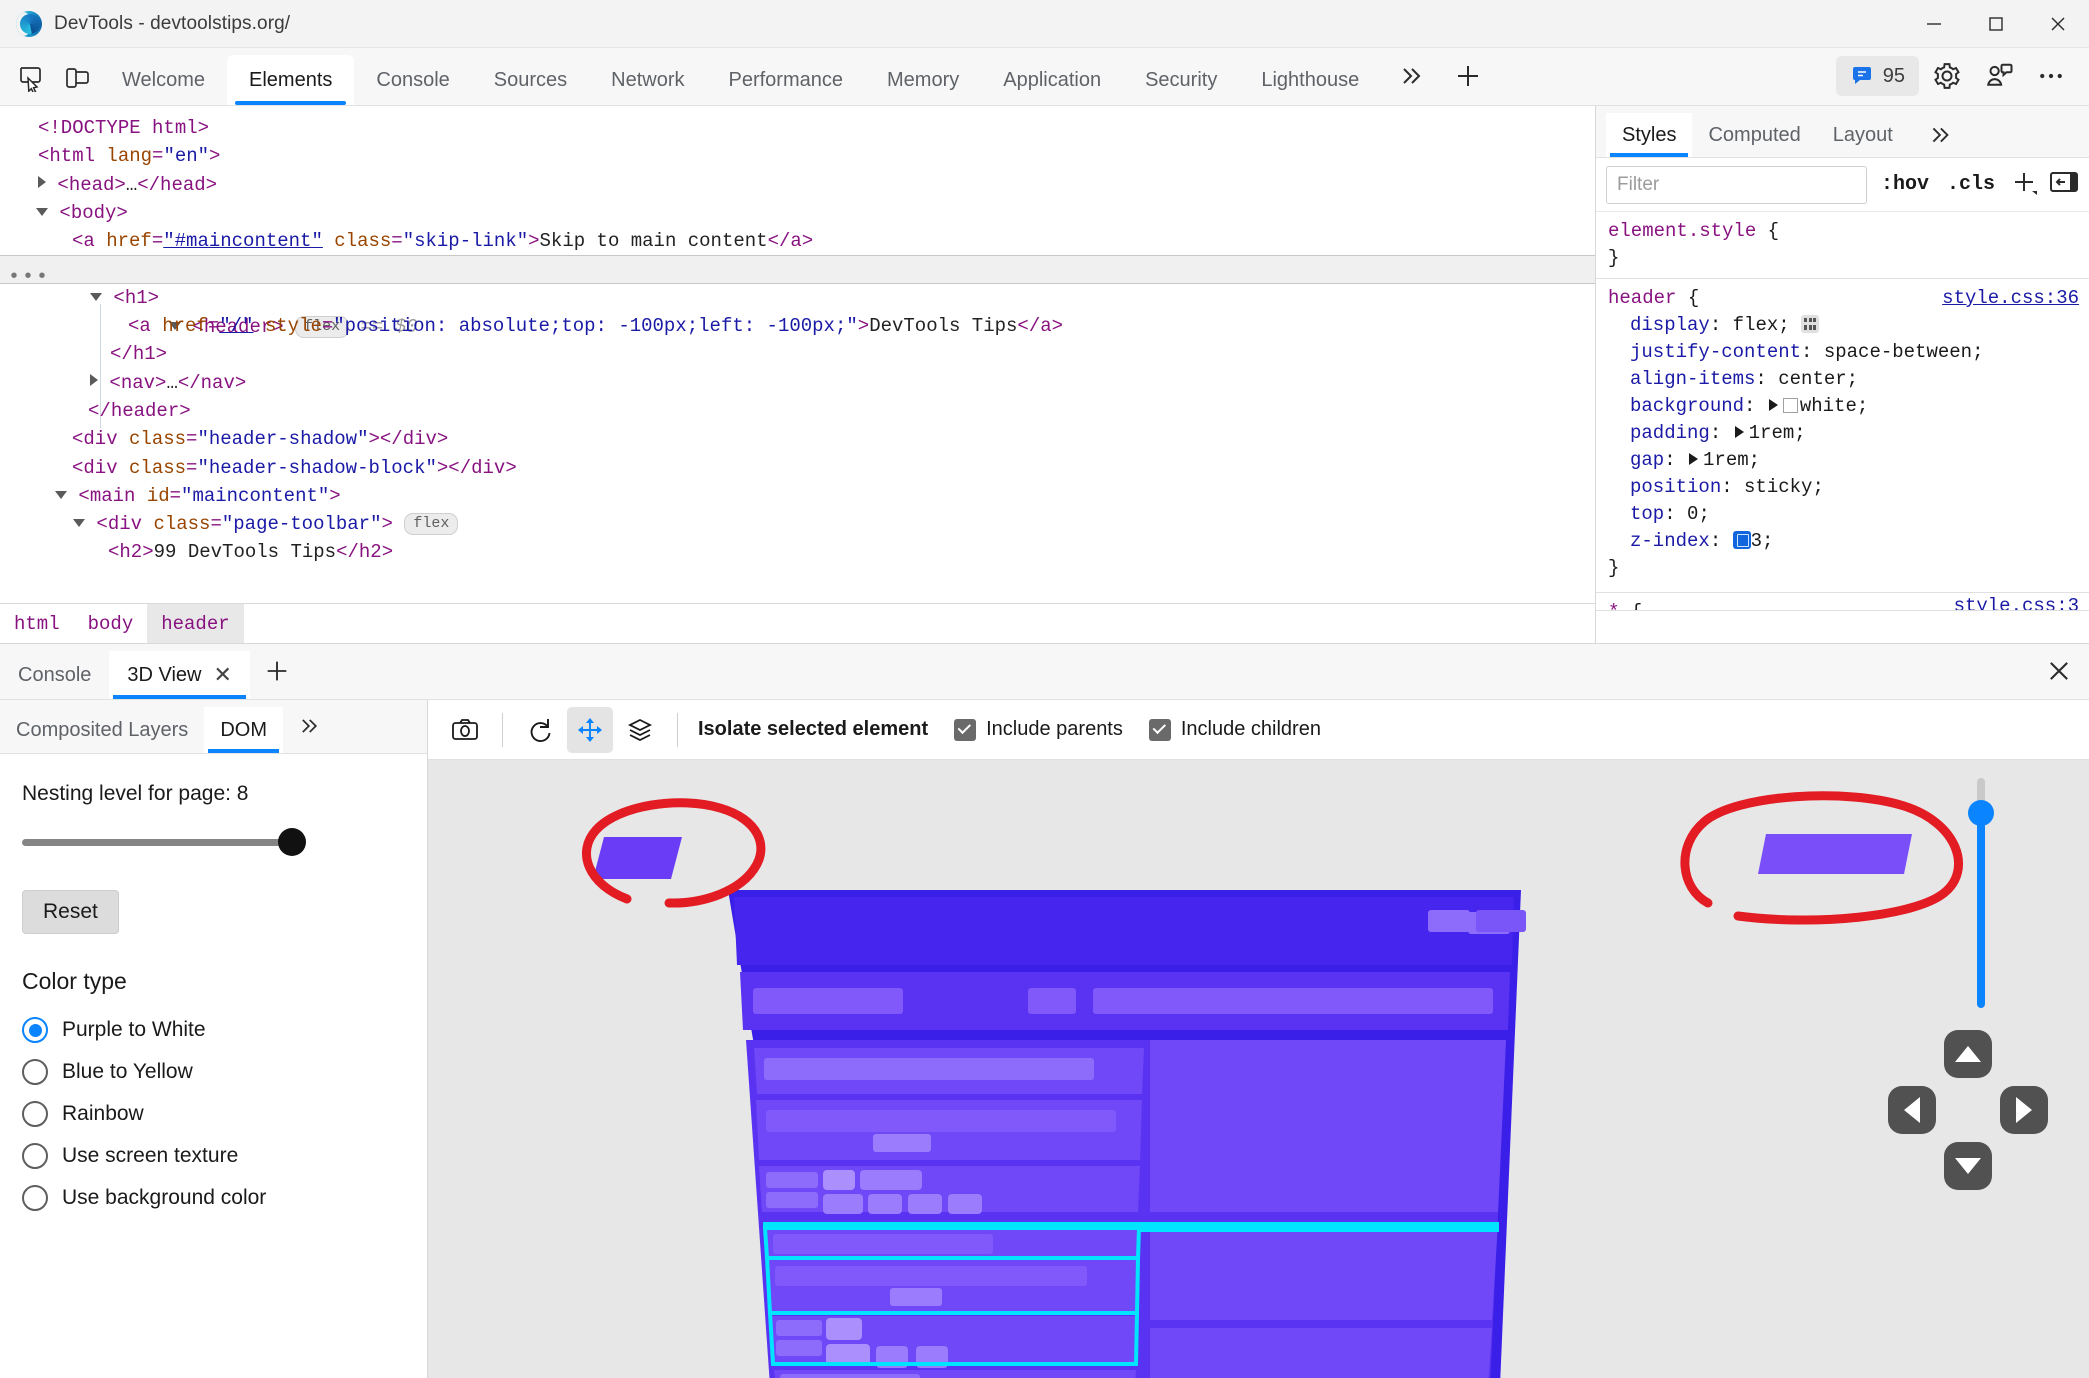 The height and width of the screenshot is (1378, 2089). Describe the element at coordinates (1996, 24) in the screenshot. I see `maximize-icon` at that location.